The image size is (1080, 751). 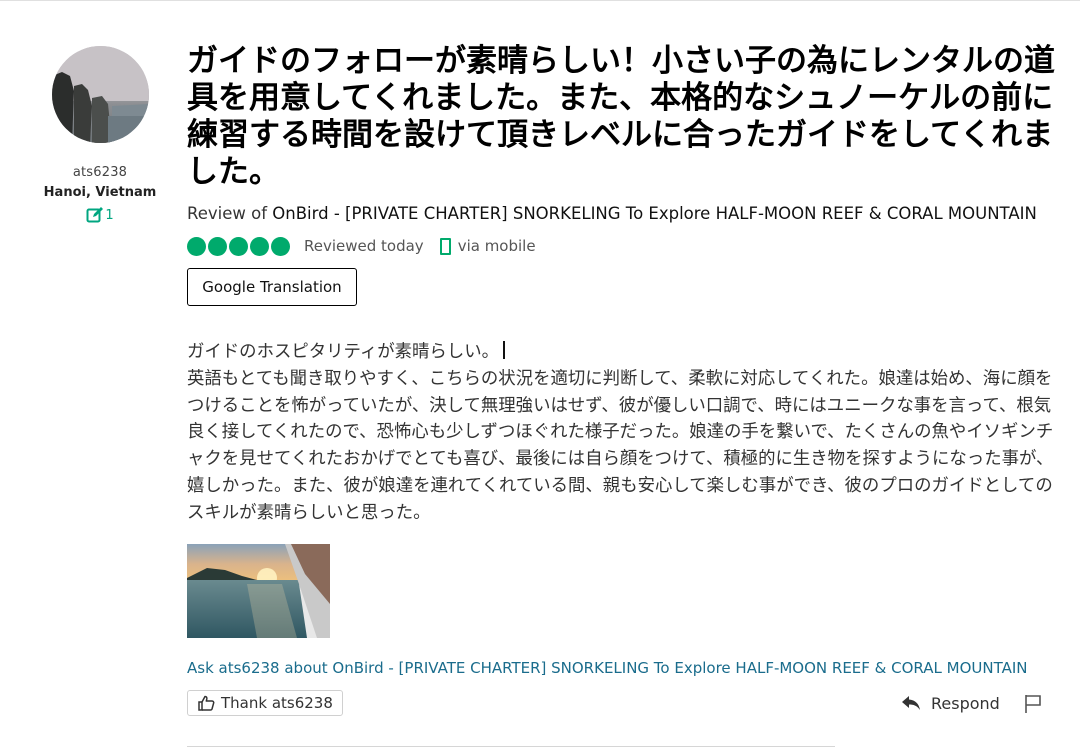 I want to click on avatar, so click(x=100, y=94).